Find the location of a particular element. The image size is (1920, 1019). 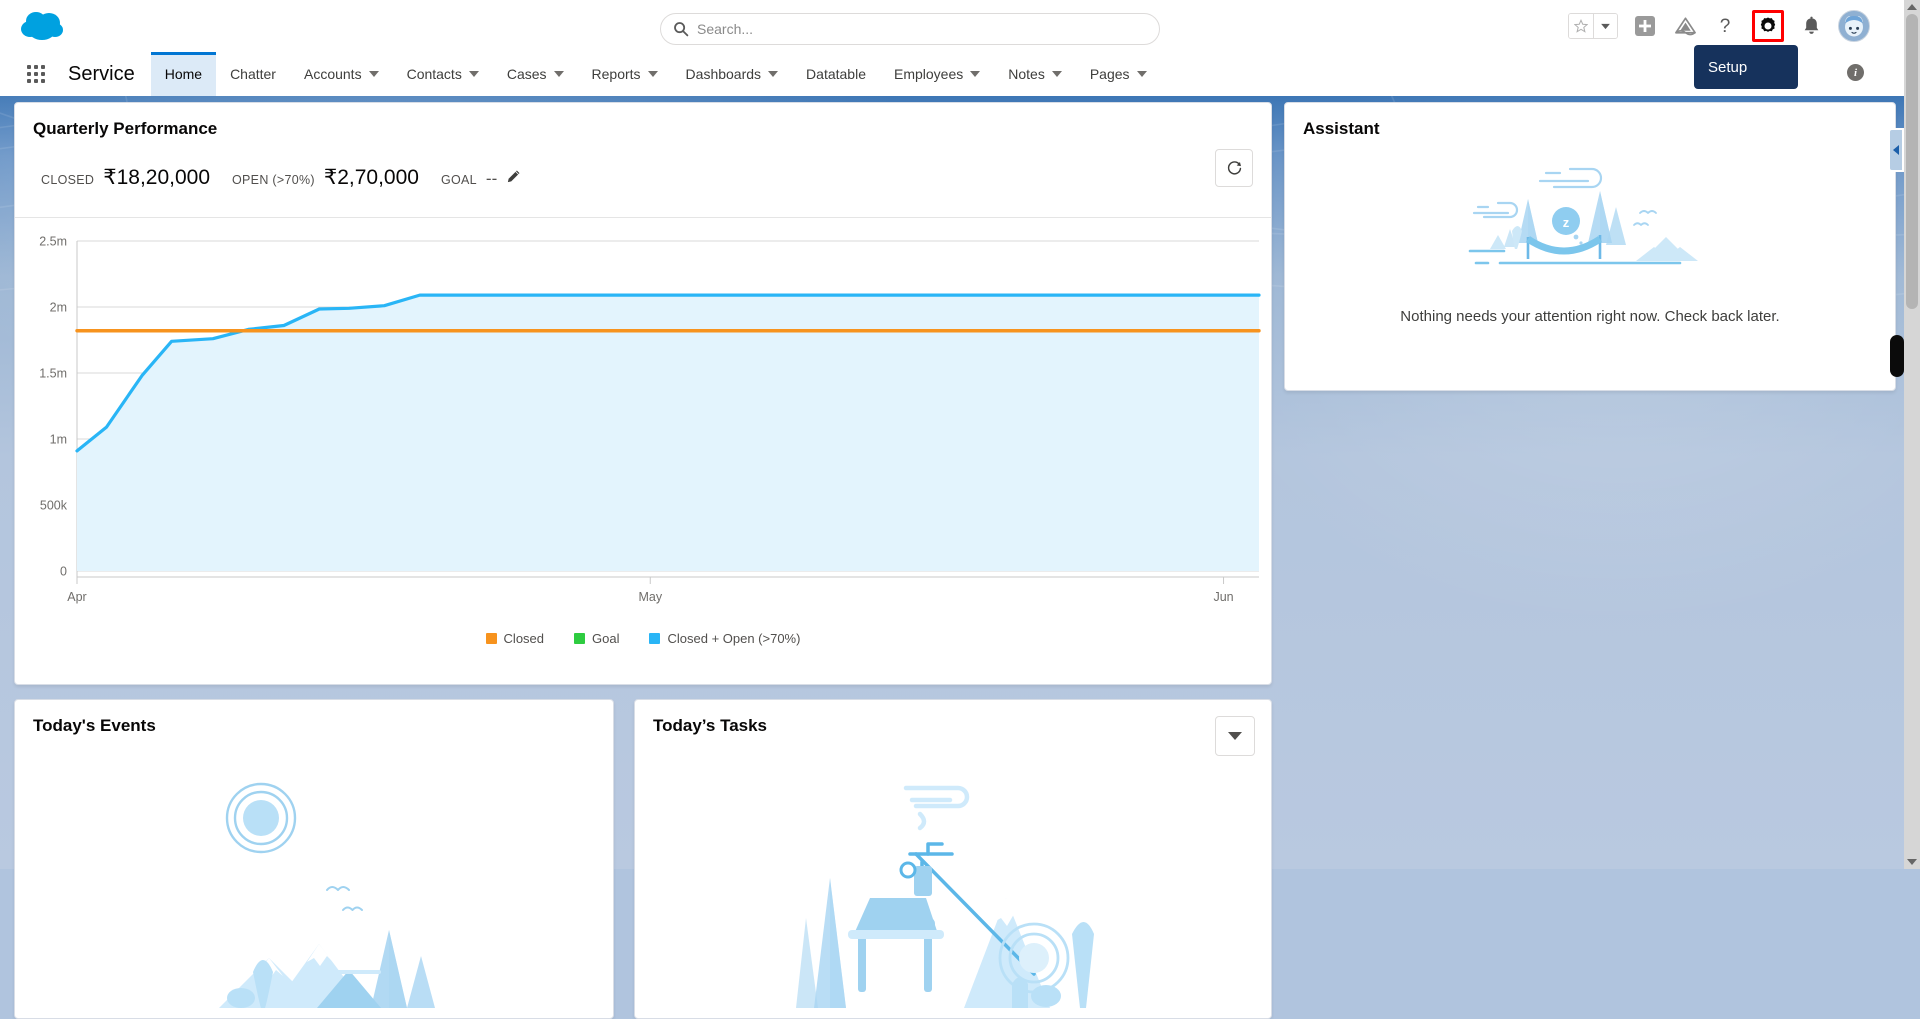

global-actions-plus-icon is located at coordinates (1645, 26).